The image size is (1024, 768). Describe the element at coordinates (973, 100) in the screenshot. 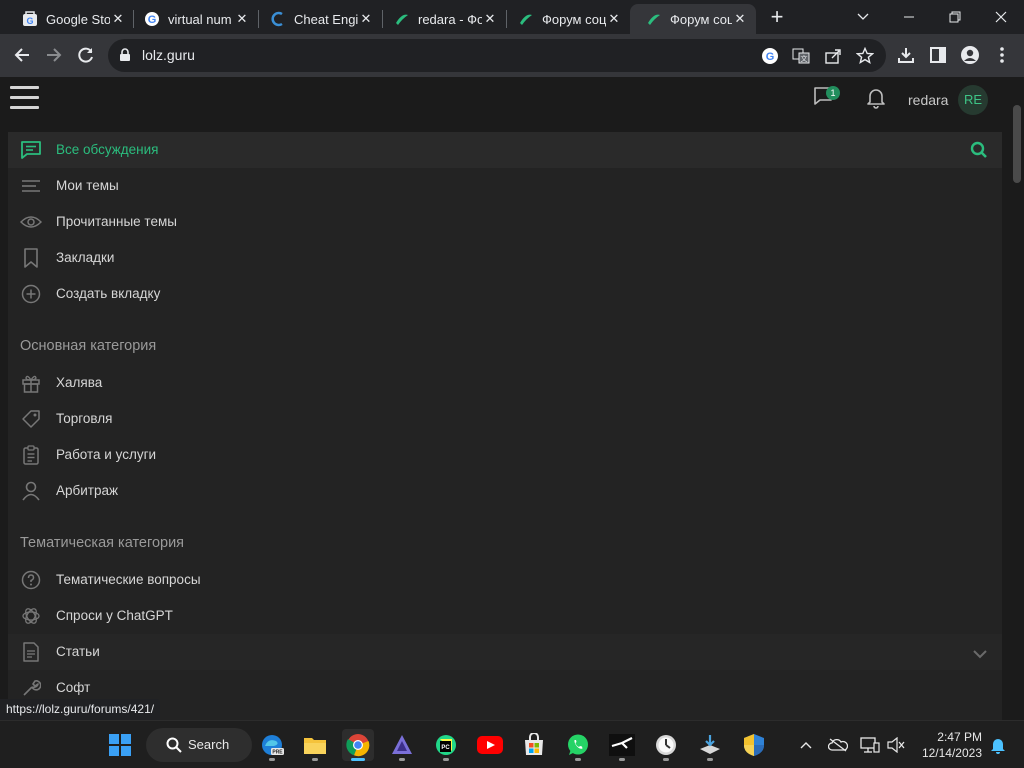

I see `avatar: RE` at that location.